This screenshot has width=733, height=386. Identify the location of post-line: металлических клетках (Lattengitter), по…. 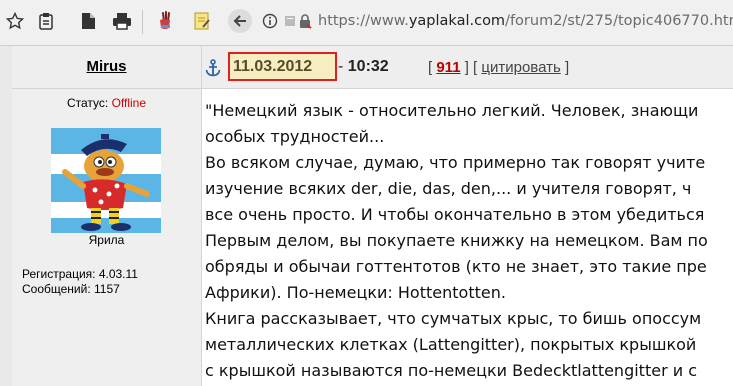
(451, 344).